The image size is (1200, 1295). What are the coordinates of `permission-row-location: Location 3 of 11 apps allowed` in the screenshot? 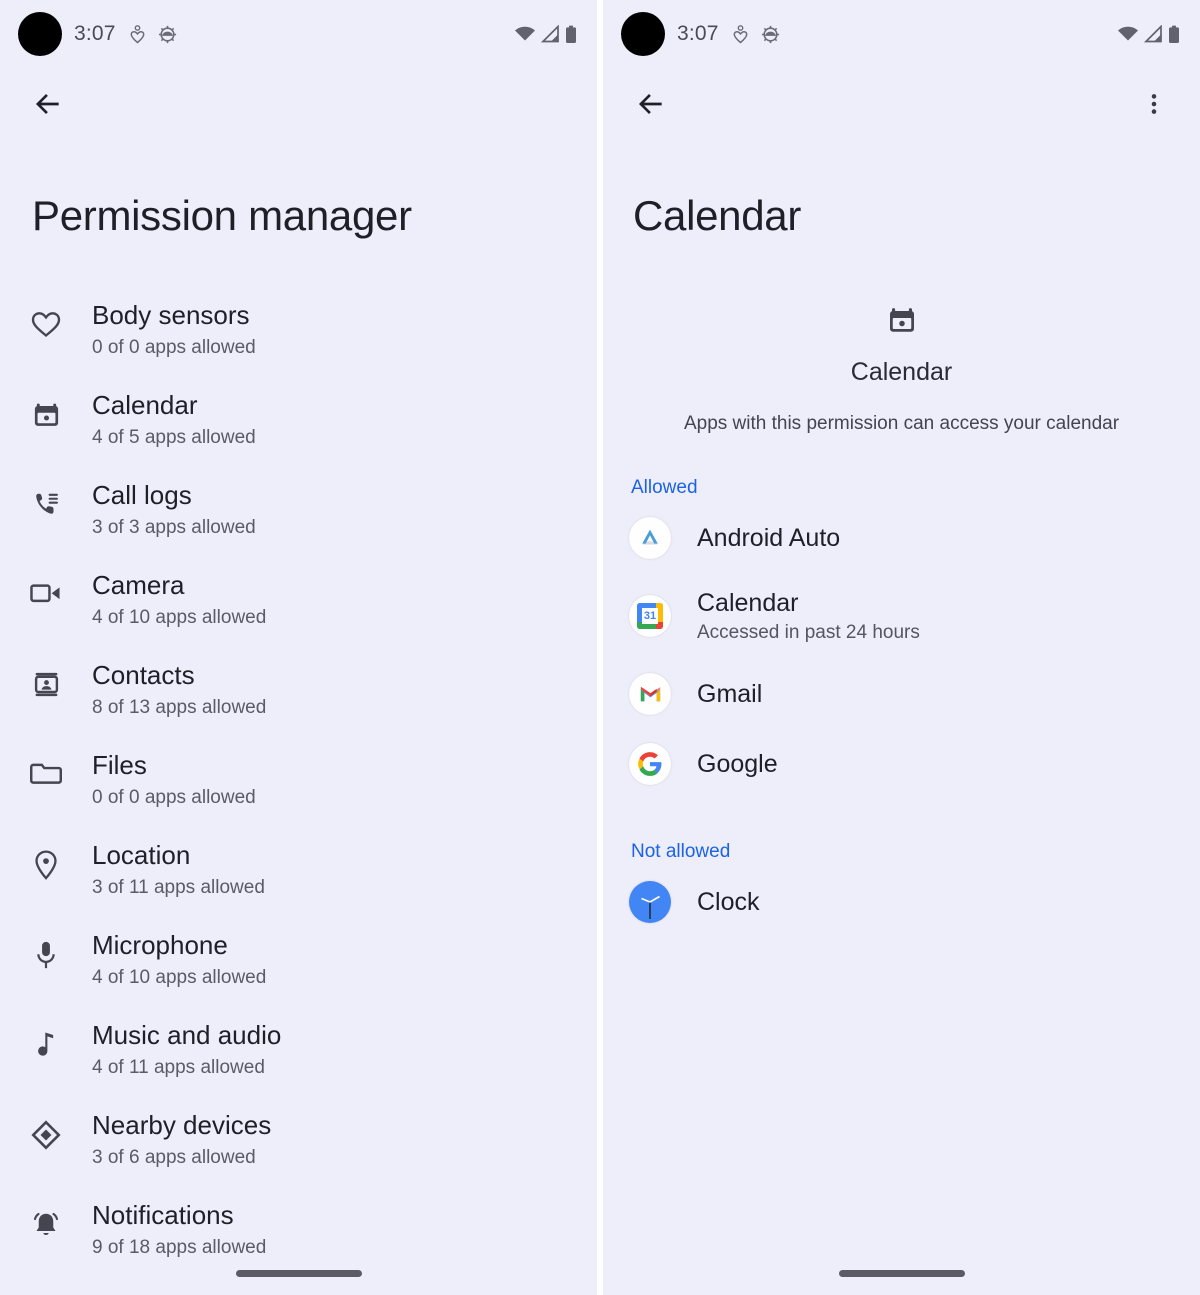 It's located at (298, 867).